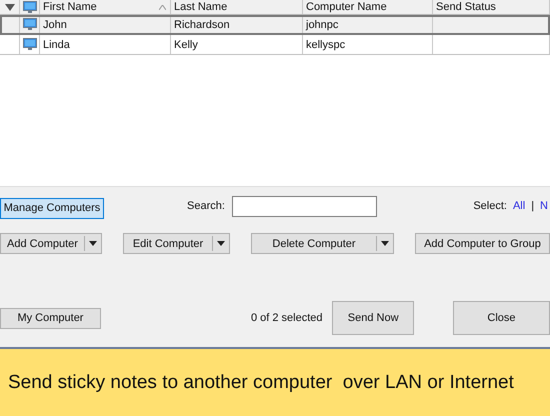  What do you see at coordinates (105, 7) in the screenshot?
I see `column-header: First Name` at bounding box center [105, 7].